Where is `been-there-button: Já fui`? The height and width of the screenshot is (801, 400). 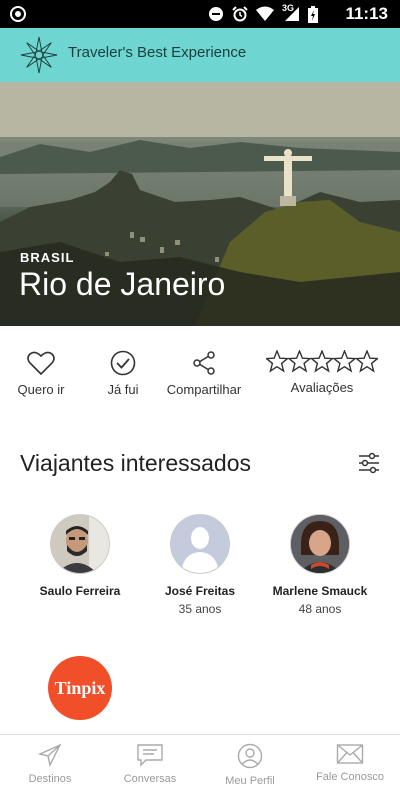
been-there-button: Já fui is located at coordinates (123, 373).